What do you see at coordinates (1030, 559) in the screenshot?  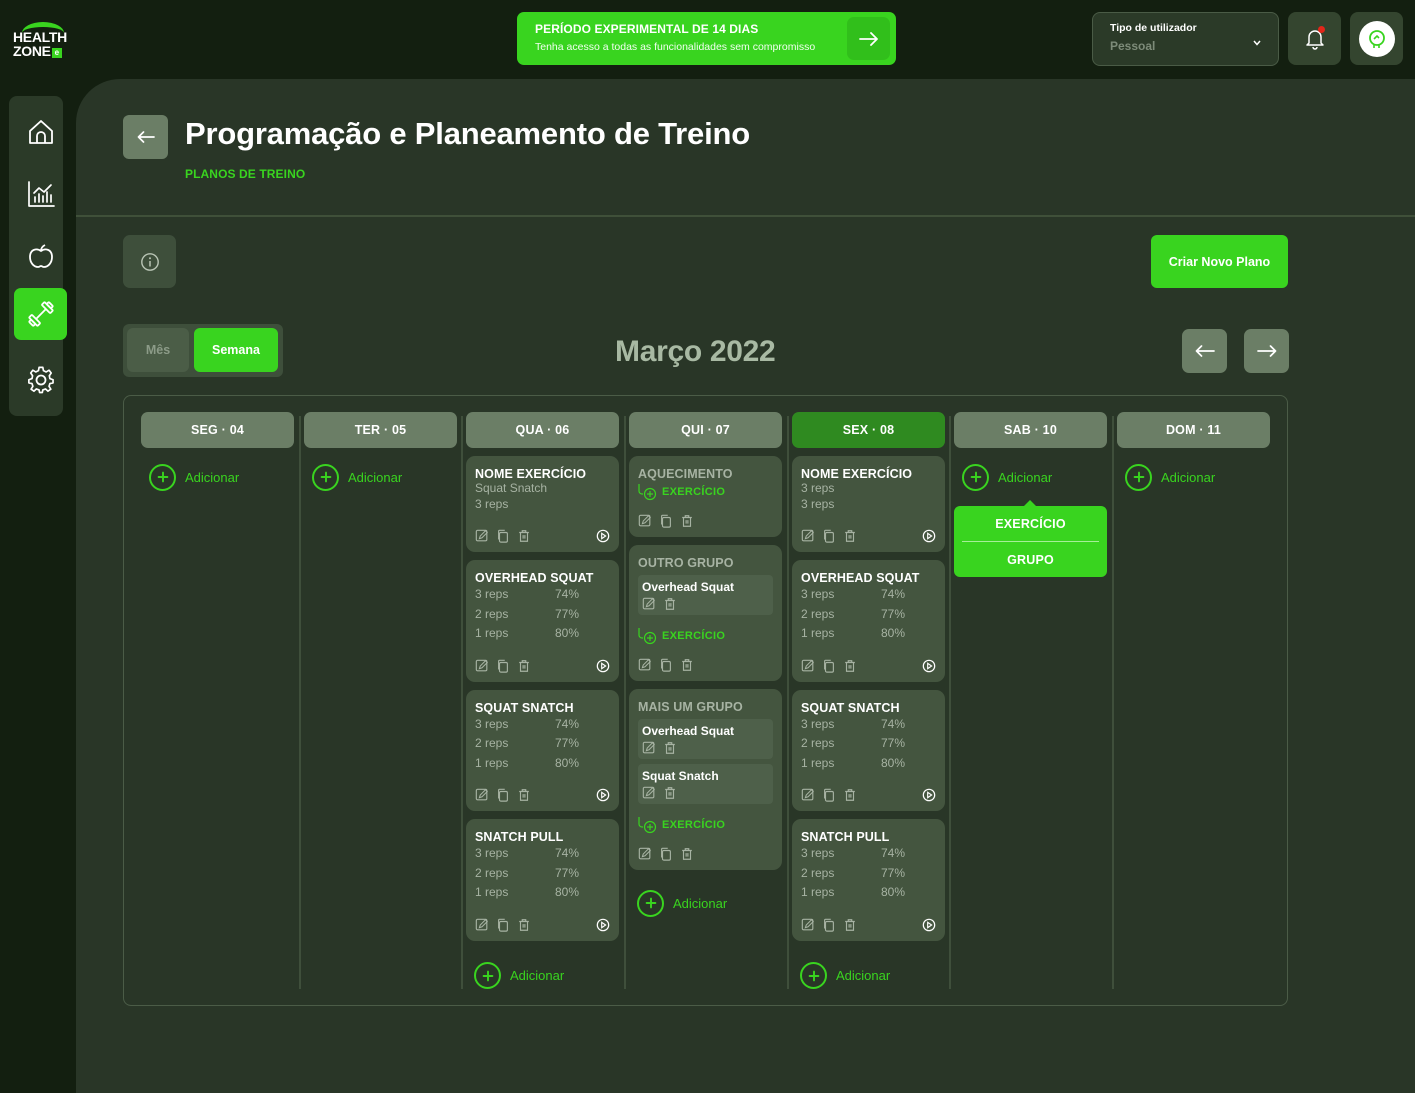 I see `popover-item-group: GRUPO` at bounding box center [1030, 559].